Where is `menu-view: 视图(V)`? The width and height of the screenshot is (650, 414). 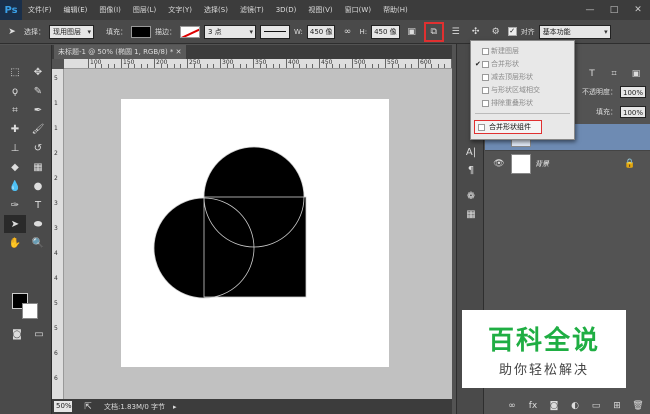 menu-view: 视图(V) is located at coordinates (320, 10).